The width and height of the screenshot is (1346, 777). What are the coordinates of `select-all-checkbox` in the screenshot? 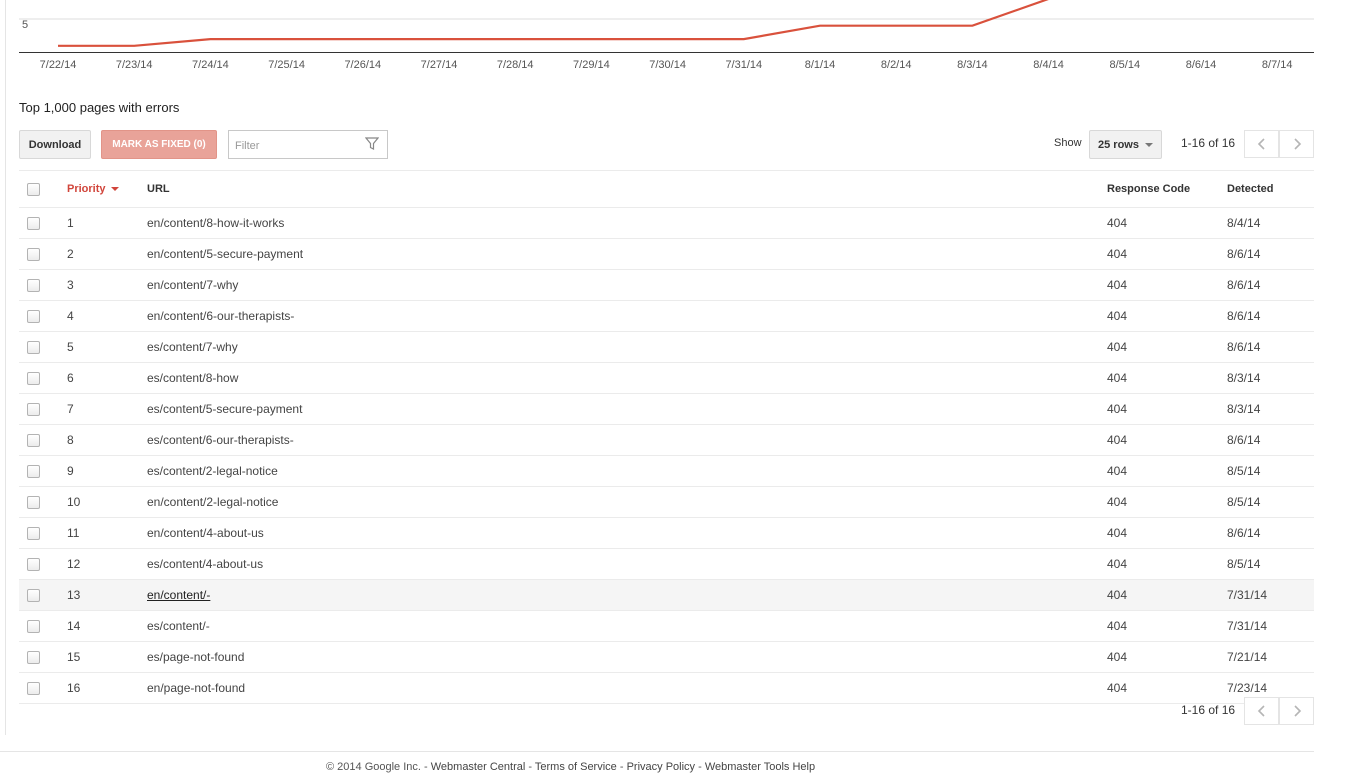 It's located at (33, 189).